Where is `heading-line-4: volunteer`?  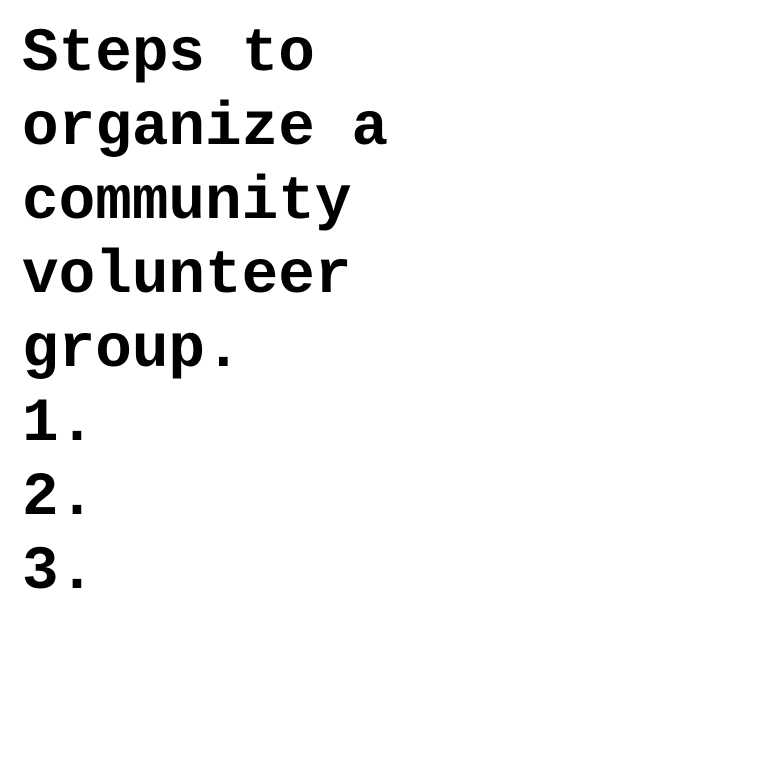 heading-line-4: volunteer is located at coordinates (187, 276).